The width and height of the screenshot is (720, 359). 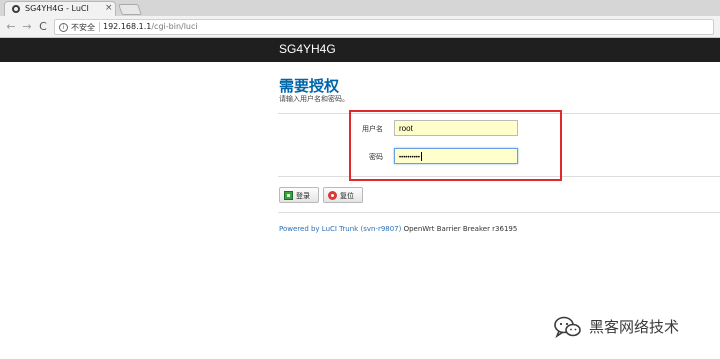 What do you see at coordinates (314, 99) in the screenshot?
I see `login-hint: 请输入用户名和密码。` at bounding box center [314, 99].